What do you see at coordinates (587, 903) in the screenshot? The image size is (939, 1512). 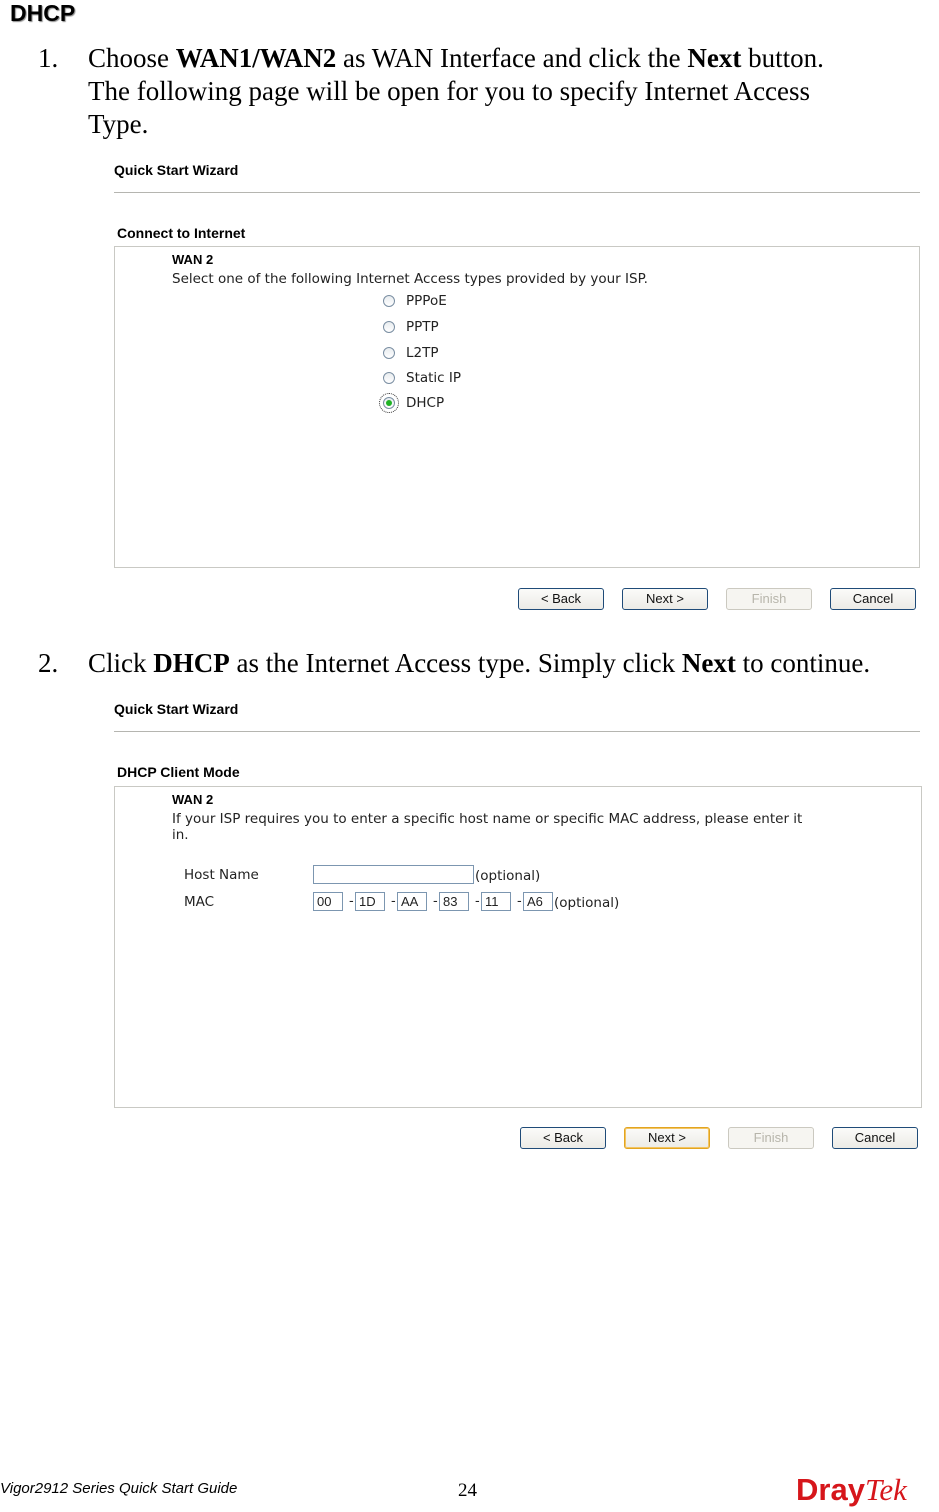 I see `mac-optional-note: (optional)` at bounding box center [587, 903].